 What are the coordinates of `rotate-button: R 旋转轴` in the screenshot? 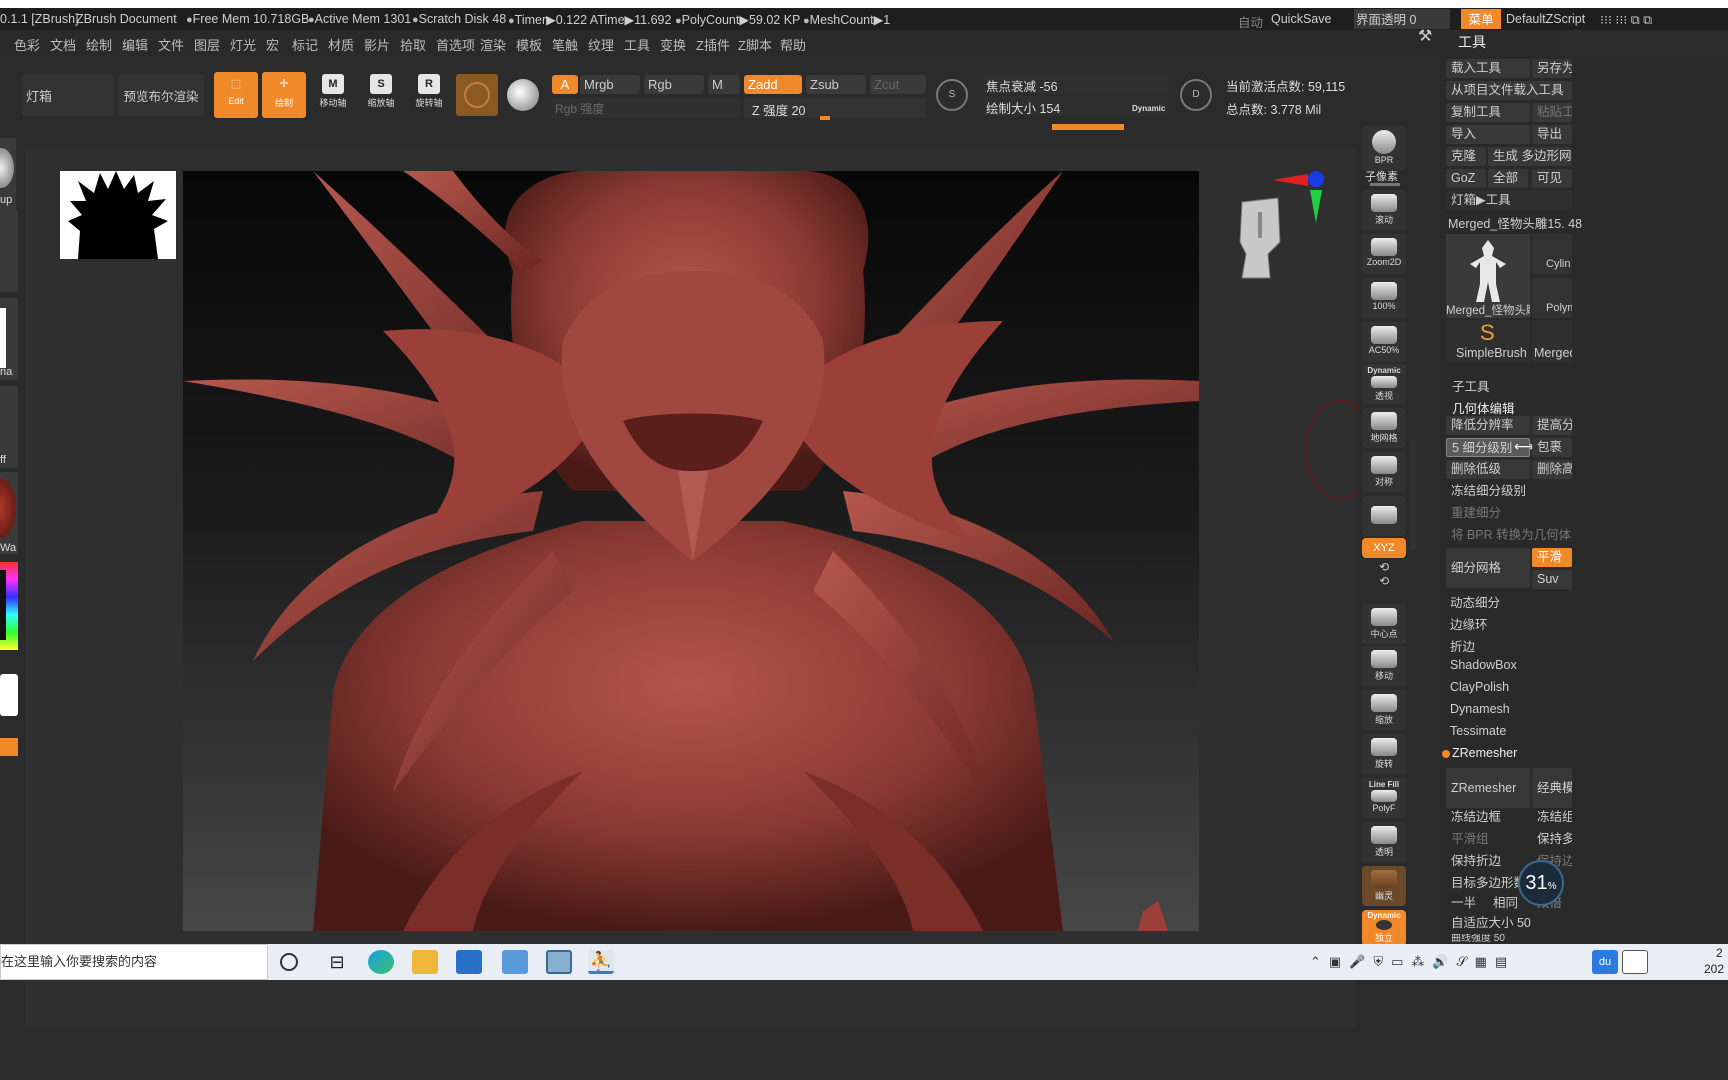 It's located at (429, 95).